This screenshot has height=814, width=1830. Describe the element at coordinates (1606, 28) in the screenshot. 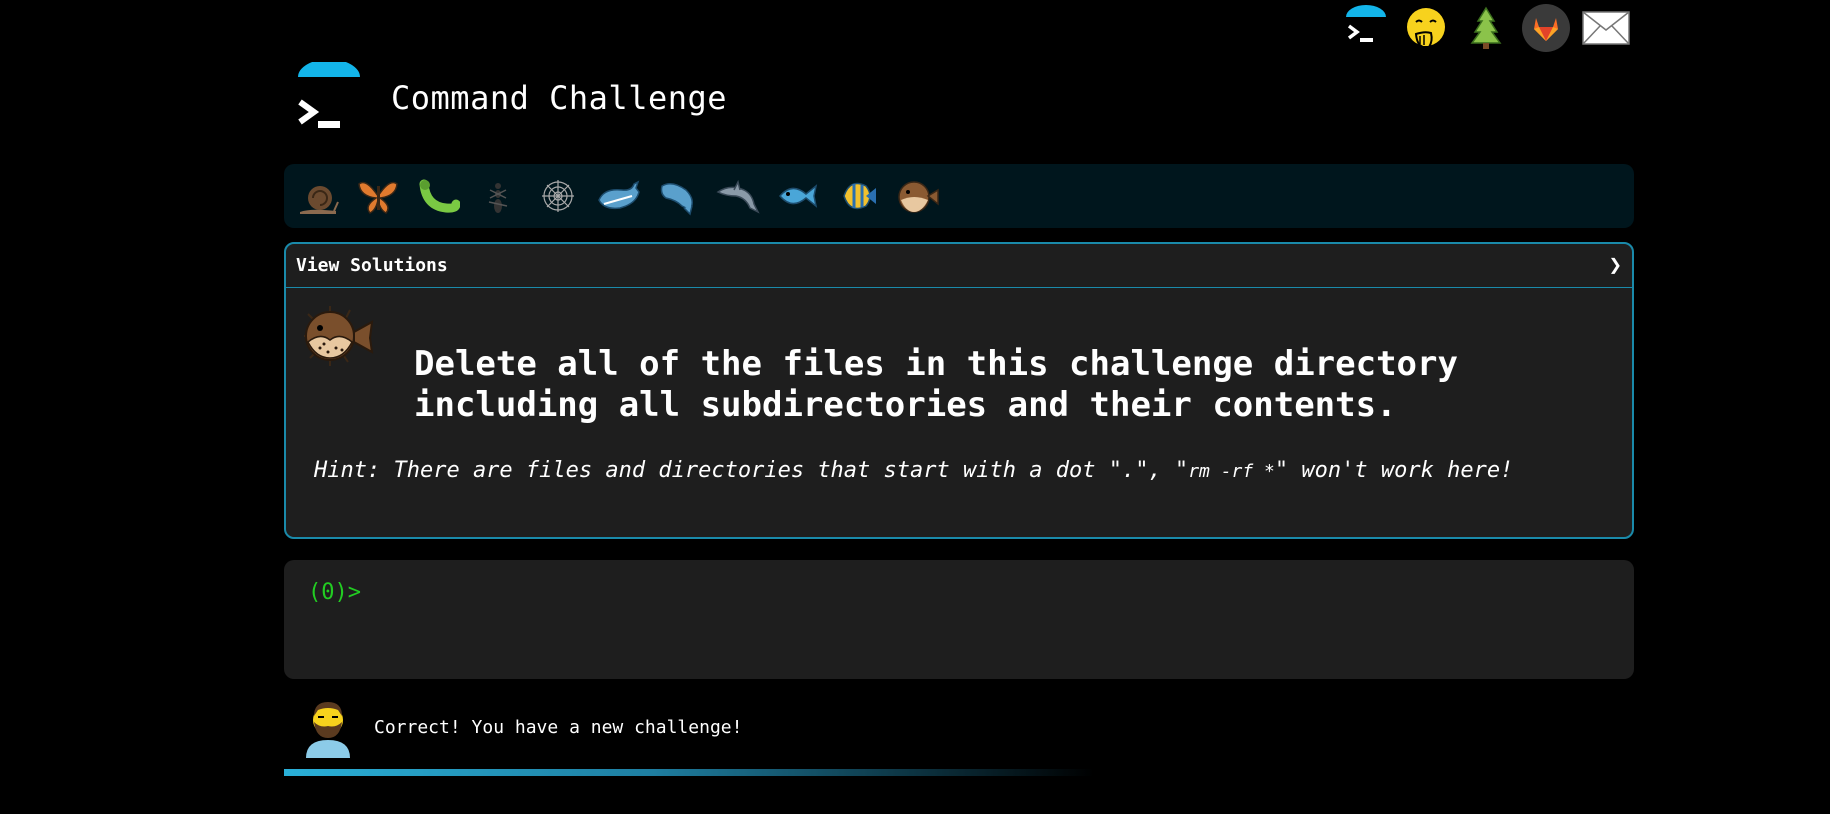

I see `envelope-icon` at that location.